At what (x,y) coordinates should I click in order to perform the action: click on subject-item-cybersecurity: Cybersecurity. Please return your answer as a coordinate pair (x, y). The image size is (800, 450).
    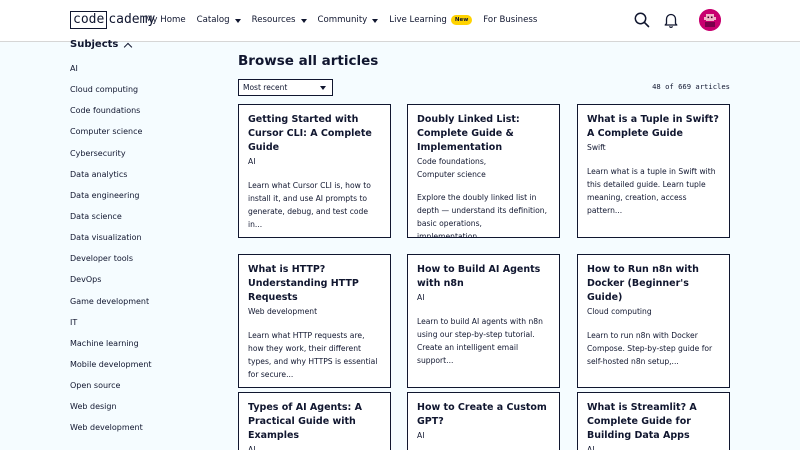
    Looking at the image, I should click on (111, 153).